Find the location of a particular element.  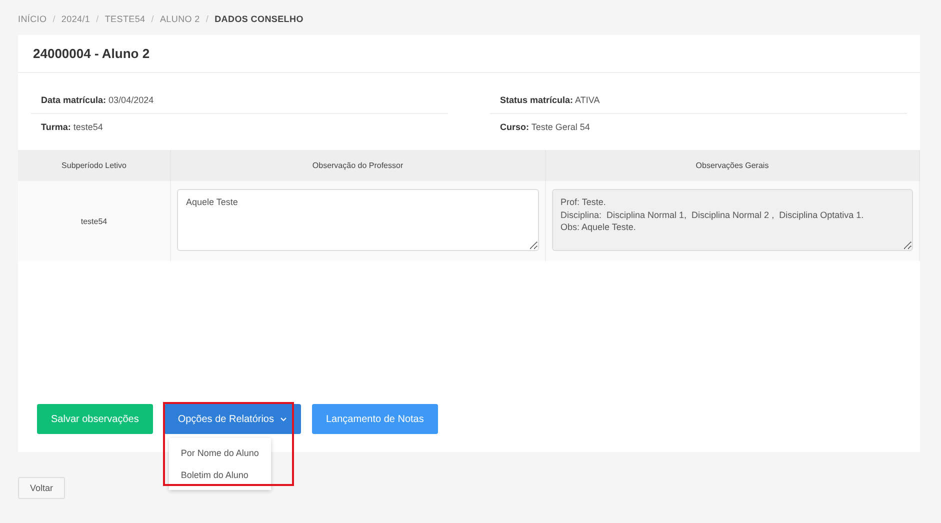

breadcrumb-link: ALUNO 2 is located at coordinates (180, 19).